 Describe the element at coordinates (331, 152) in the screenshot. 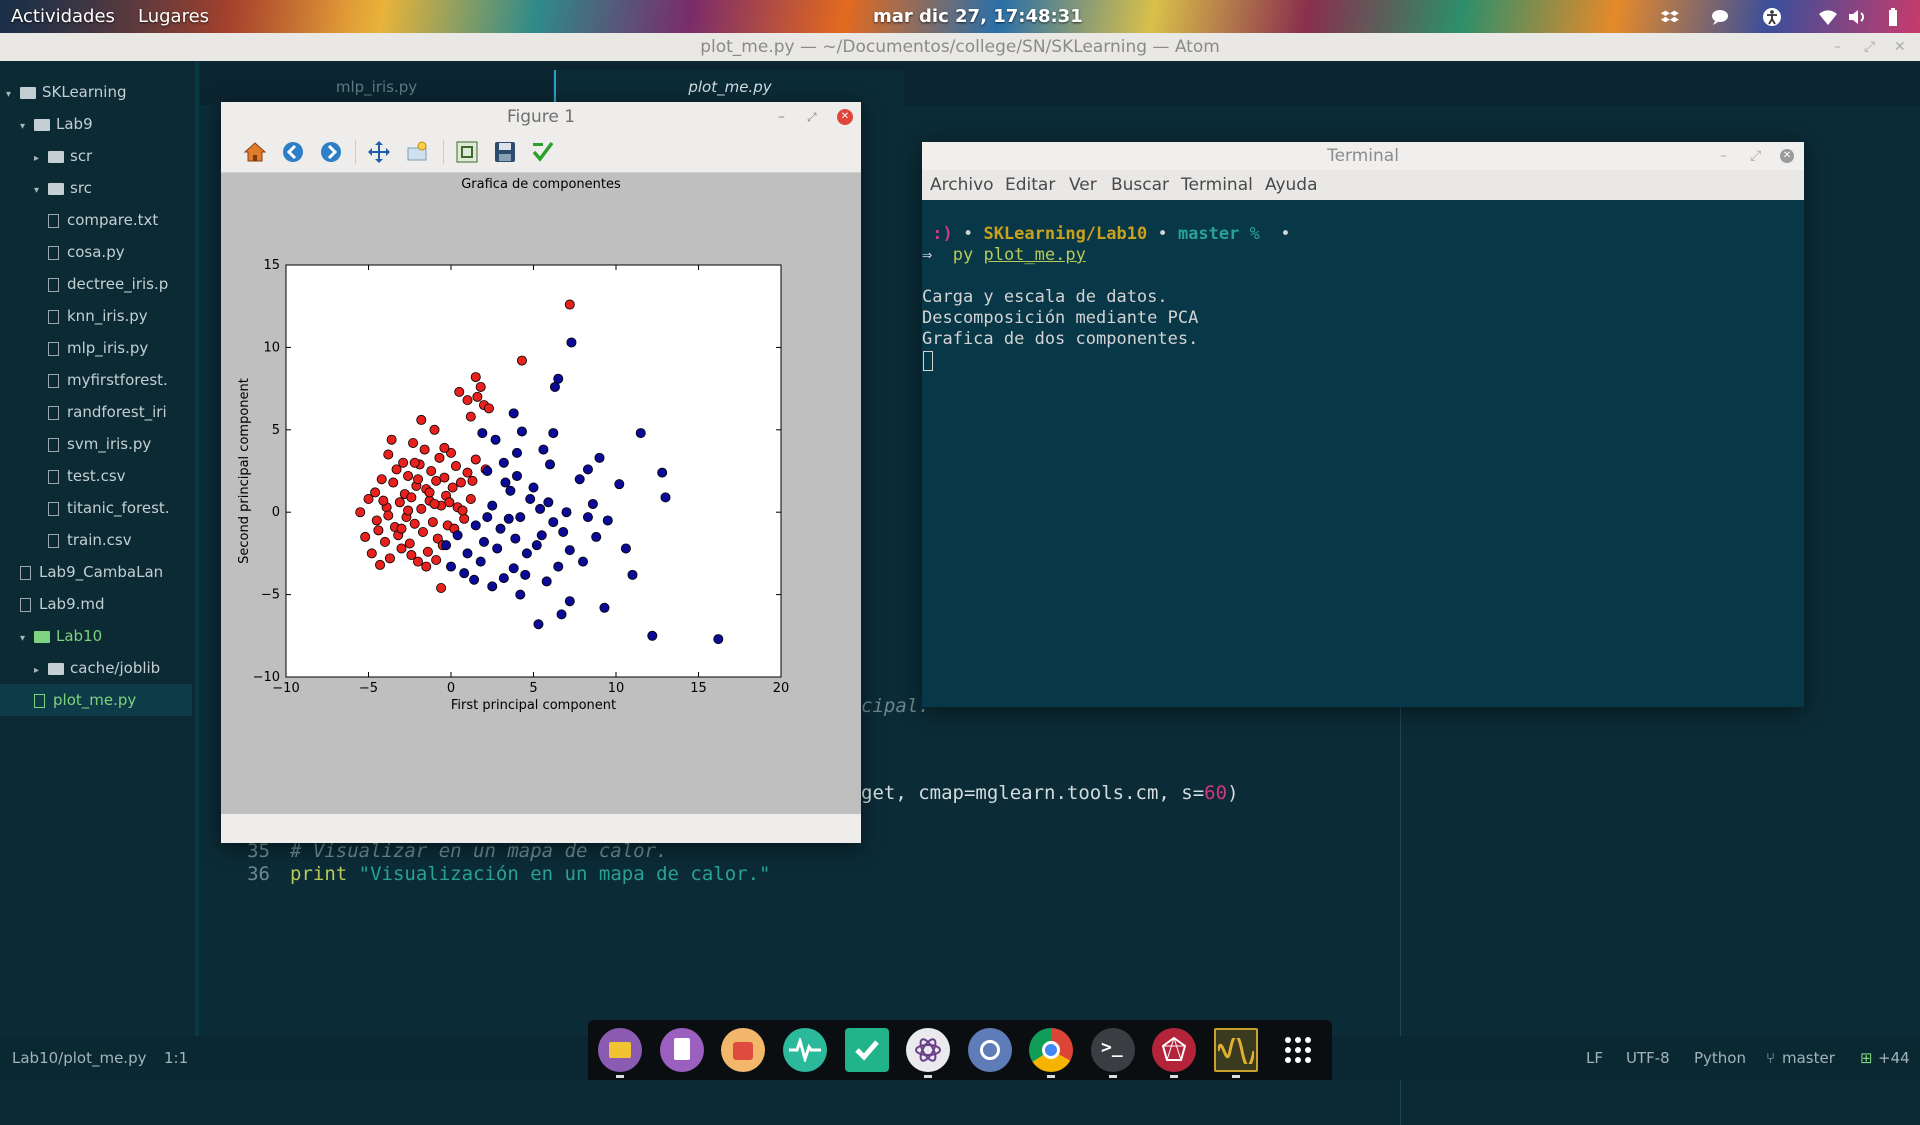

I see `forward-icon` at that location.